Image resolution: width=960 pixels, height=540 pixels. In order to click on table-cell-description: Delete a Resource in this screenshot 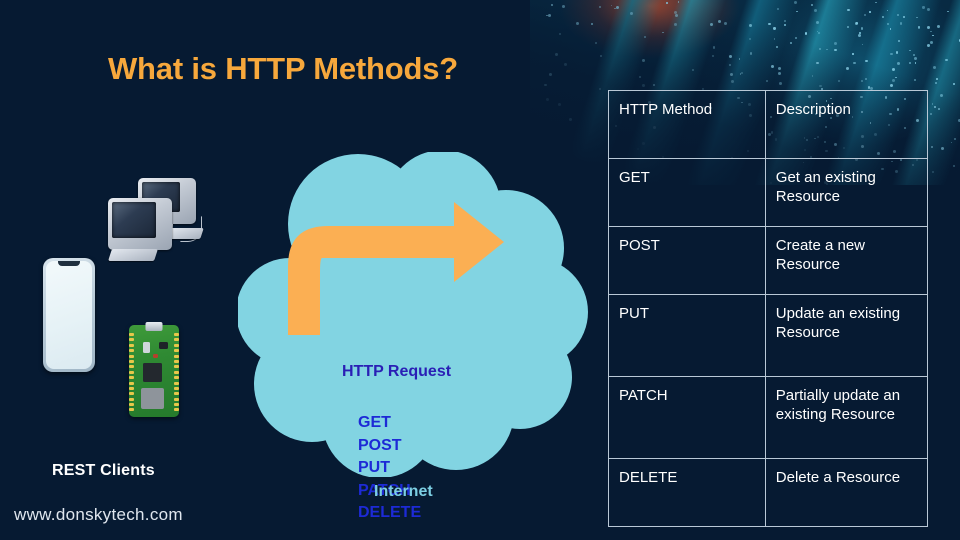, I will do `click(846, 492)`.